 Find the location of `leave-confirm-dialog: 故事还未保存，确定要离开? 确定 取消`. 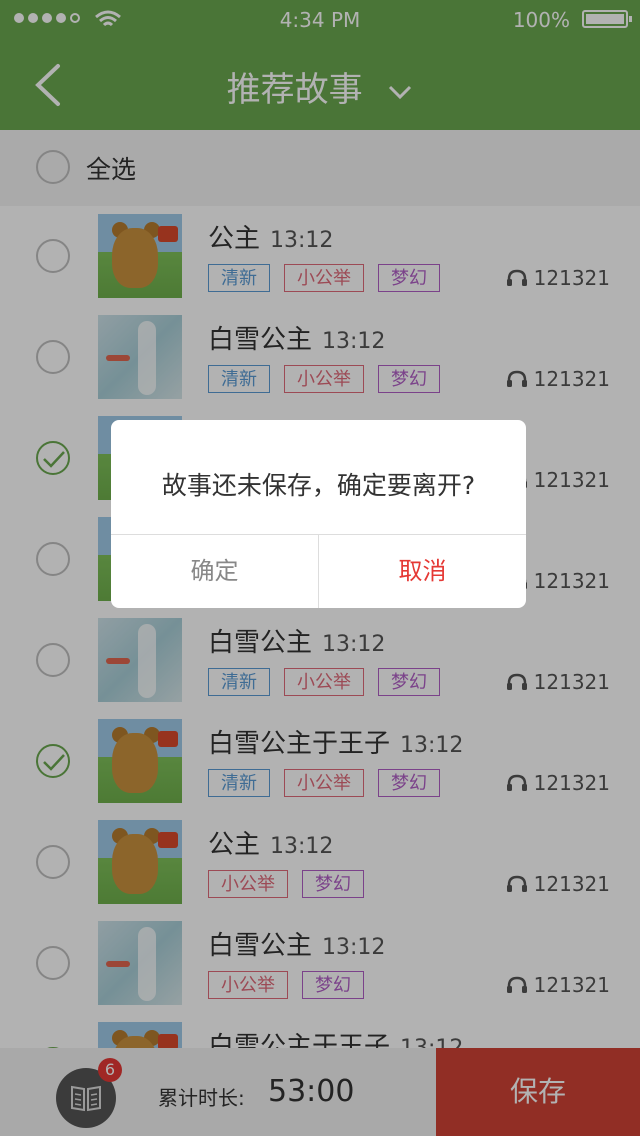

leave-confirm-dialog: 故事还未保存，确定要离开? 确定 取消 is located at coordinates (318, 514).